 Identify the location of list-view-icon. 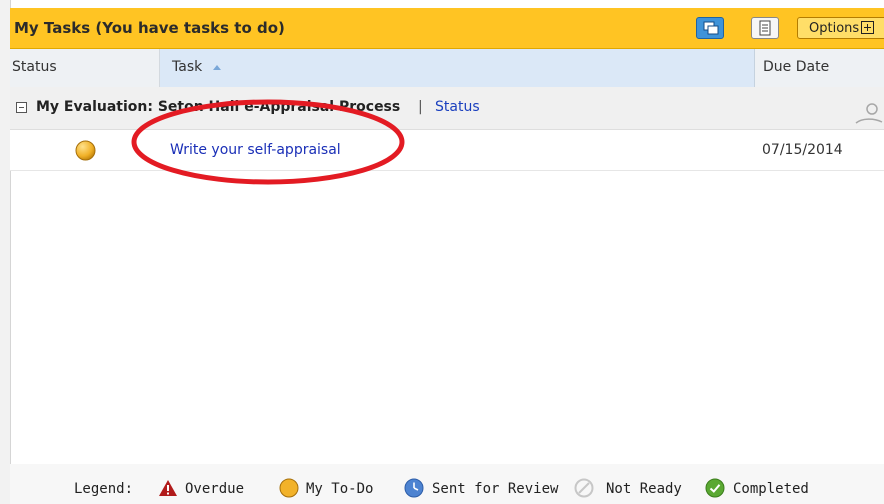
(765, 28).